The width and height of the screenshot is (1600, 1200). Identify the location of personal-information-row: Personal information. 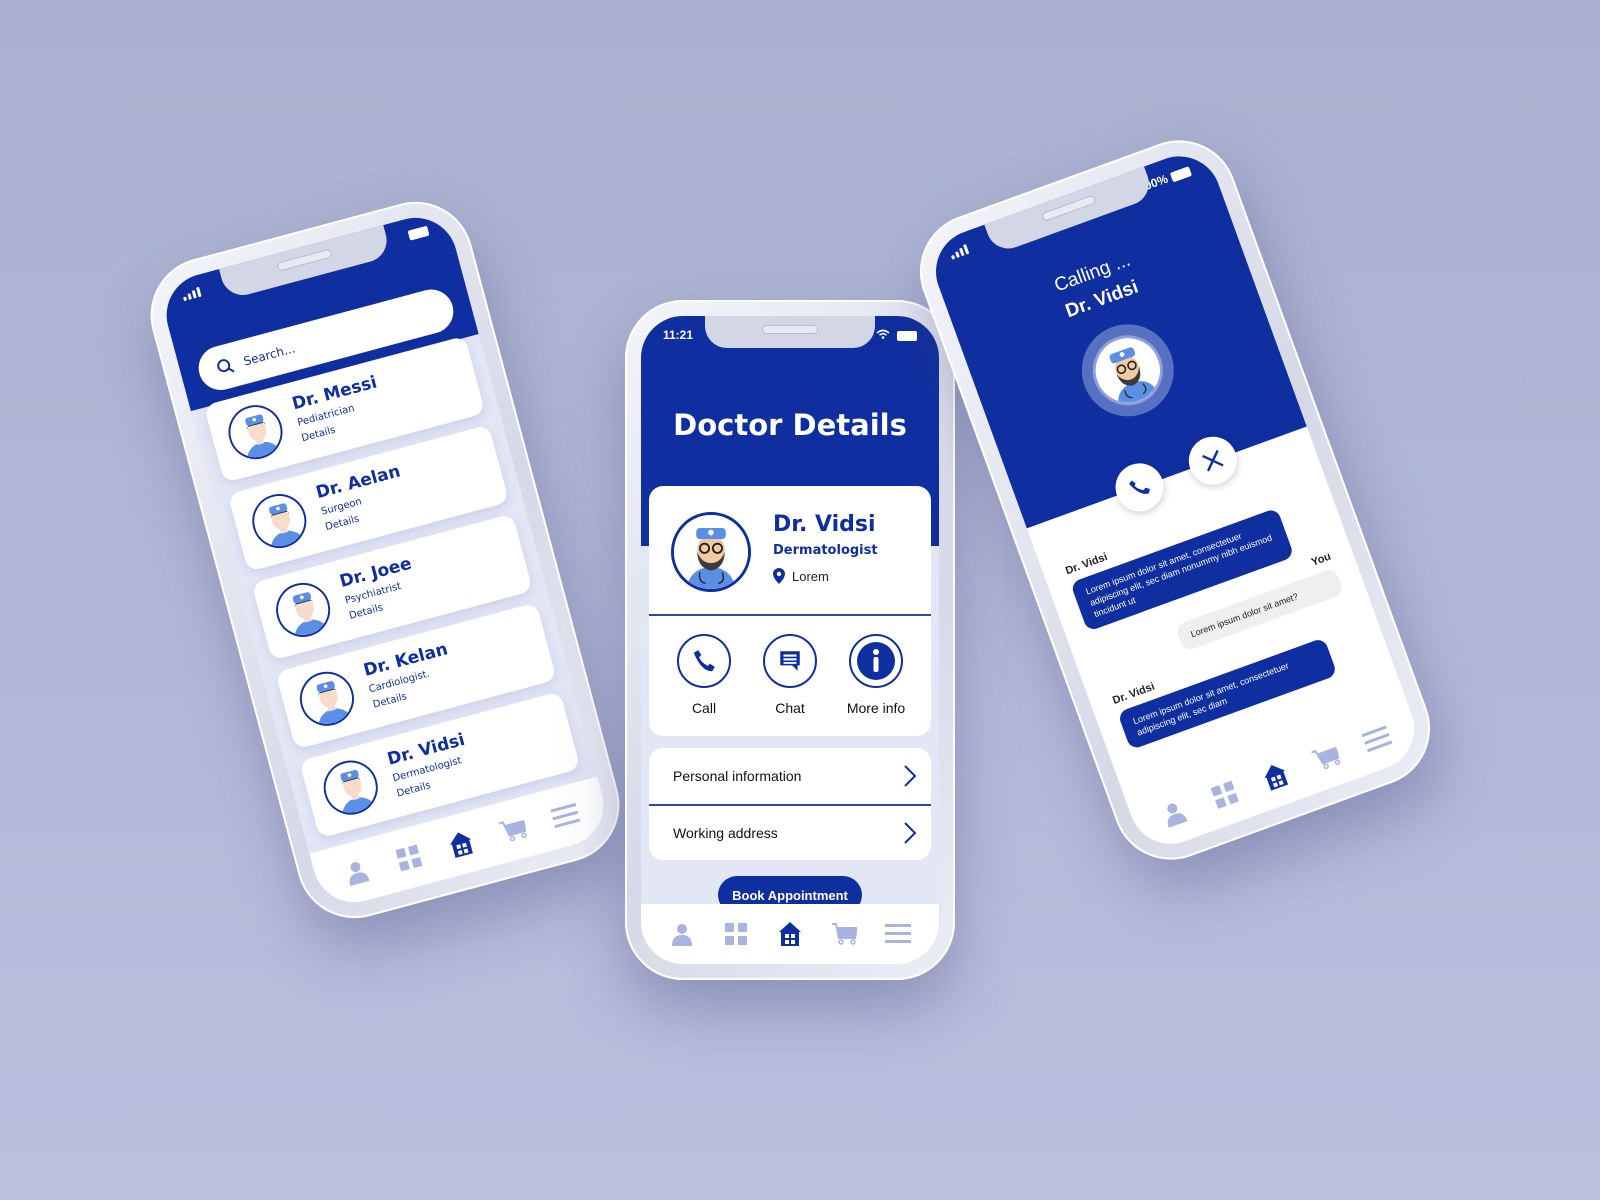
(790, 776).